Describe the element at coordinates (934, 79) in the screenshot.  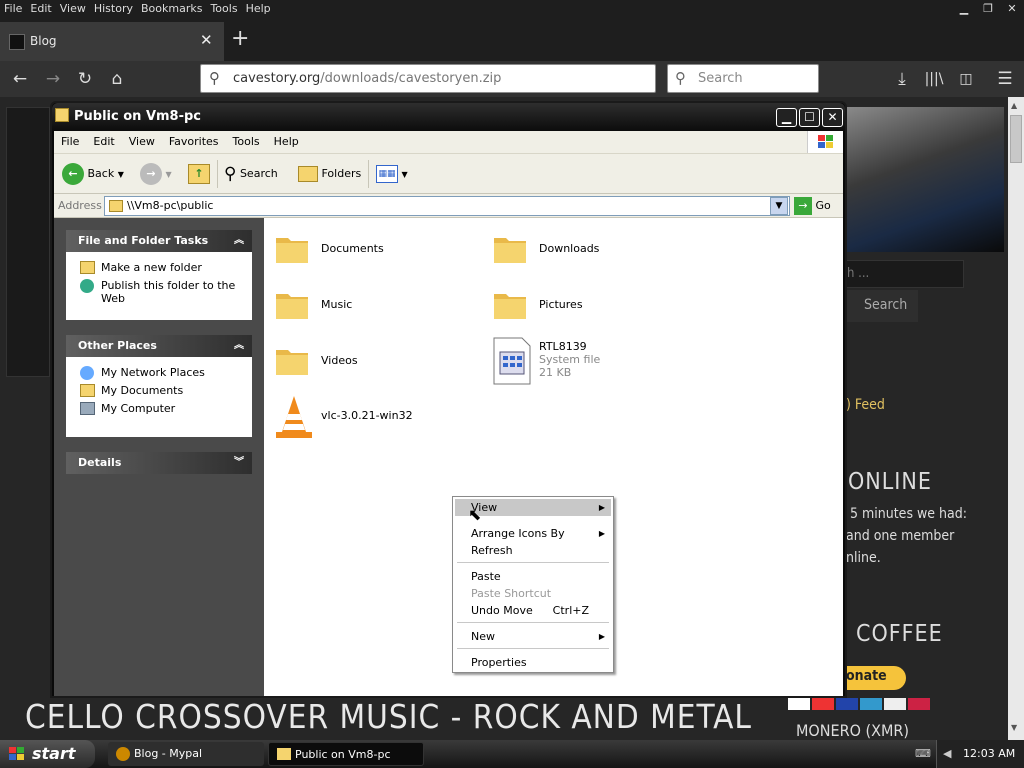
I see `library-icon: |||\` at that location.